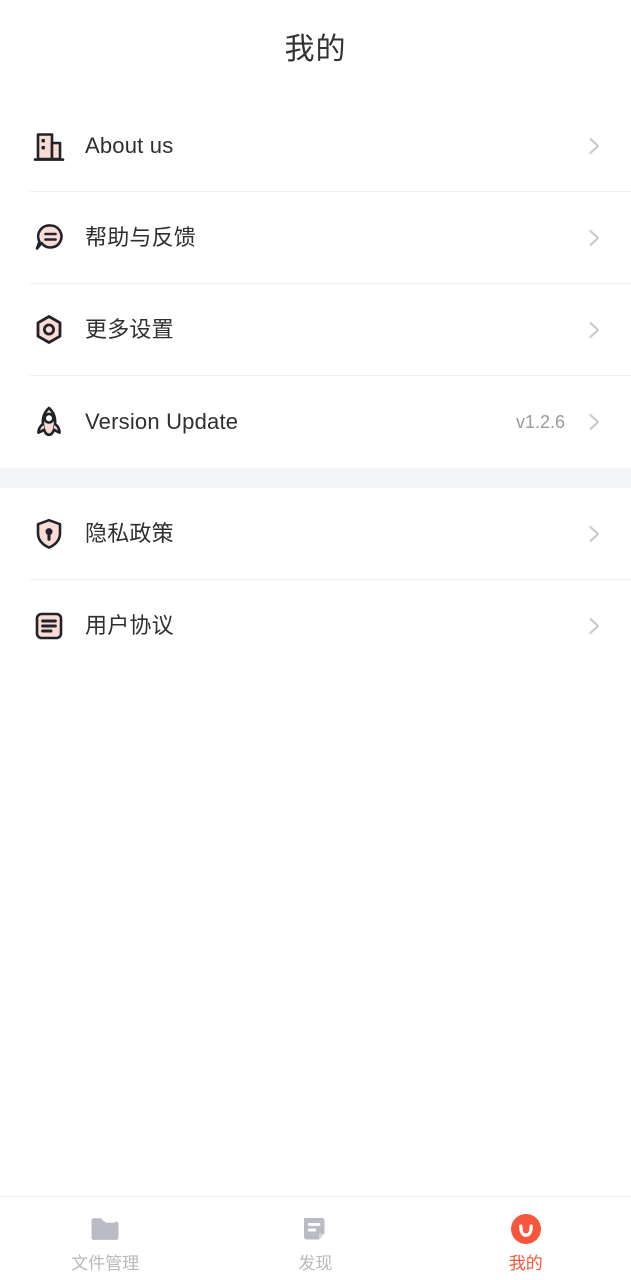 Image resolution: width=631 pixels, height=1280 pixels. I want to click on rocket-icon, so click(49, 422).